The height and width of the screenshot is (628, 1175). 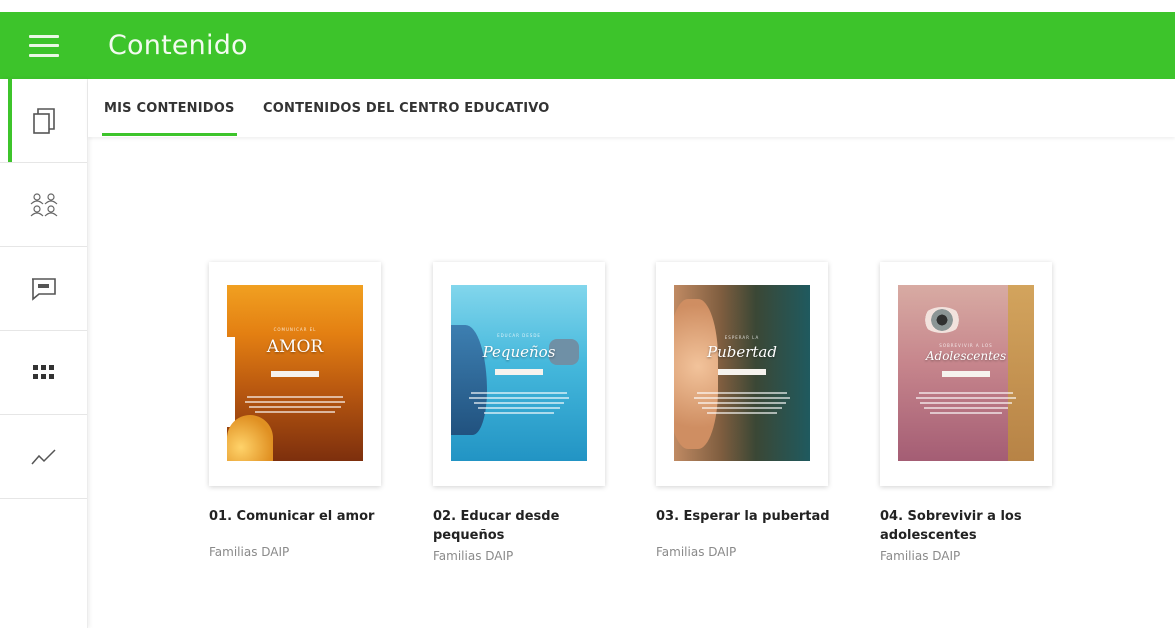 I want to click on group-users-icon, so click(x=43, y=204).